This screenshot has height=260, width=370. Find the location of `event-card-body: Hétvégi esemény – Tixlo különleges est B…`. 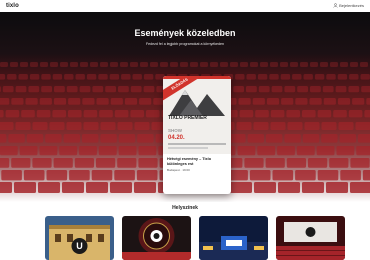

event-card-body: Hétvégi esemény – Tixlo különleges est B… is located at coordinates (197, 174).